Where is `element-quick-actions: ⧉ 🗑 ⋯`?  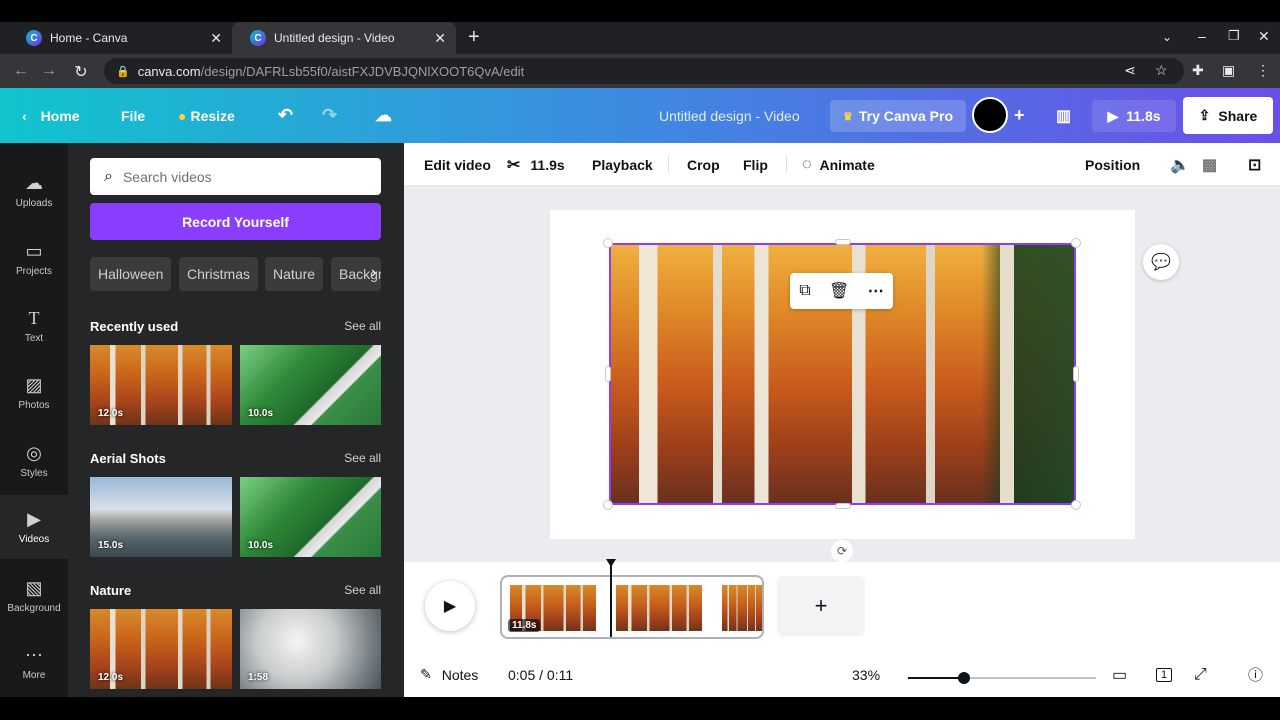
element-quick-actions: ⧉ 🗑 ⋯ is located at coordinates (841, 291).